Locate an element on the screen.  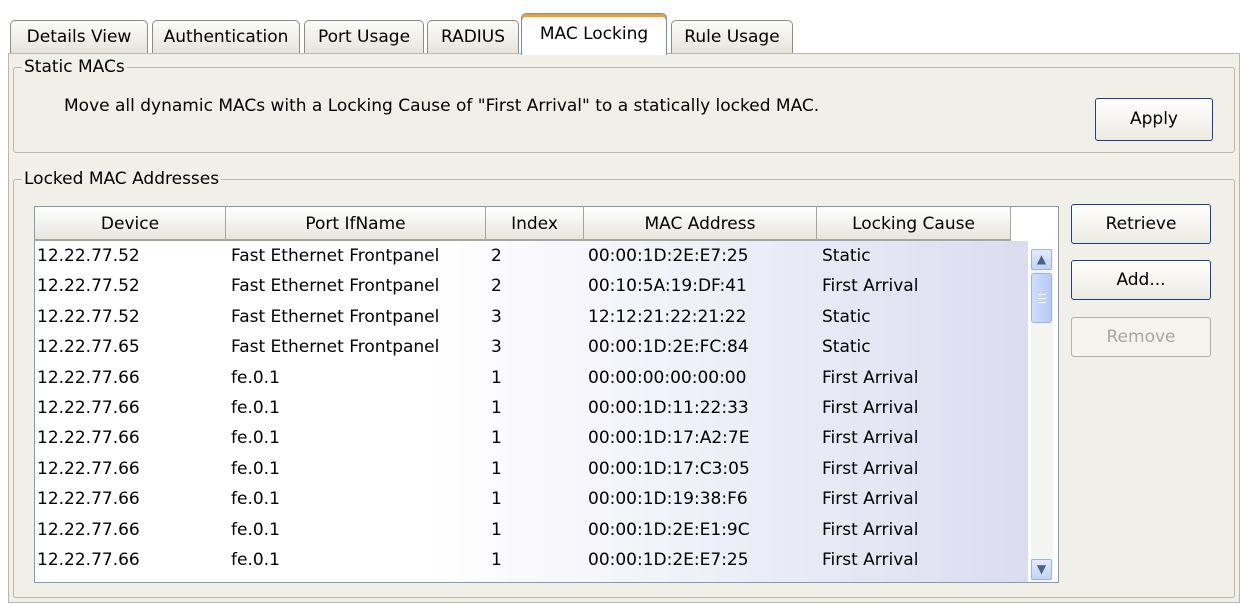
tab-label: Details View is located at coordinates (79, 37).